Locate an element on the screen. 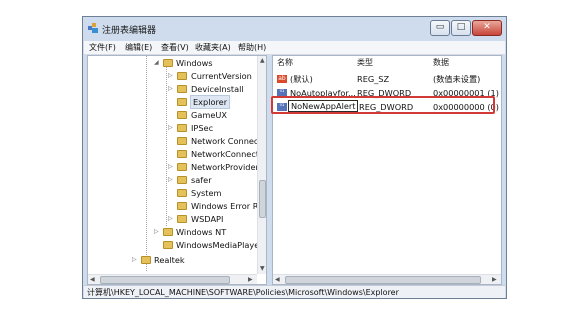  tree-item-label: Realtek is located at coordinates (169, 260).